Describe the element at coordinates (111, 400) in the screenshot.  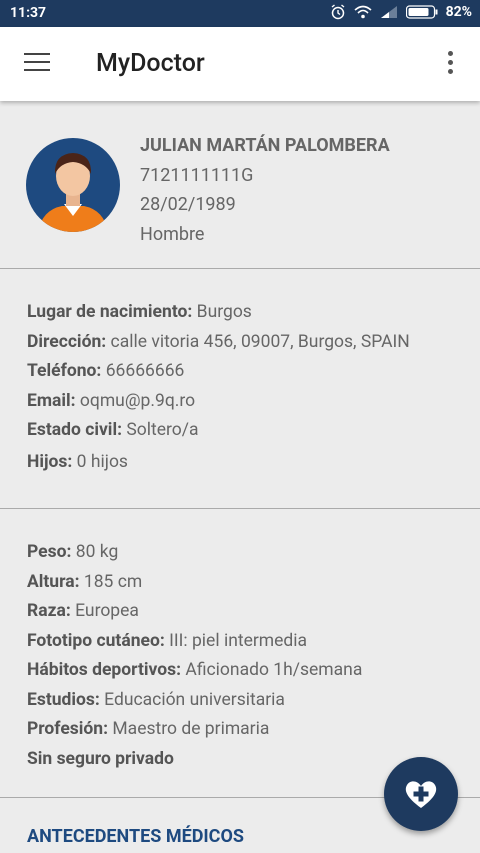
I see `email-row: Email: oqmu@p.9q.ro` at that location.